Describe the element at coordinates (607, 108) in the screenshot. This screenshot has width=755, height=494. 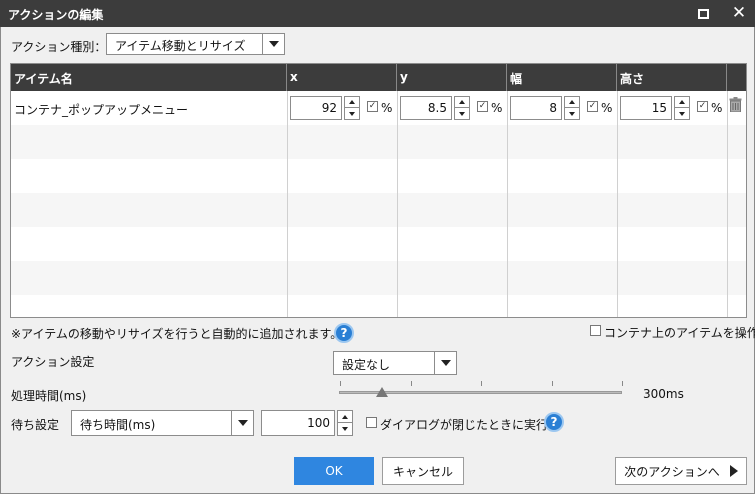
I see `width-percent-label: %` at that location.